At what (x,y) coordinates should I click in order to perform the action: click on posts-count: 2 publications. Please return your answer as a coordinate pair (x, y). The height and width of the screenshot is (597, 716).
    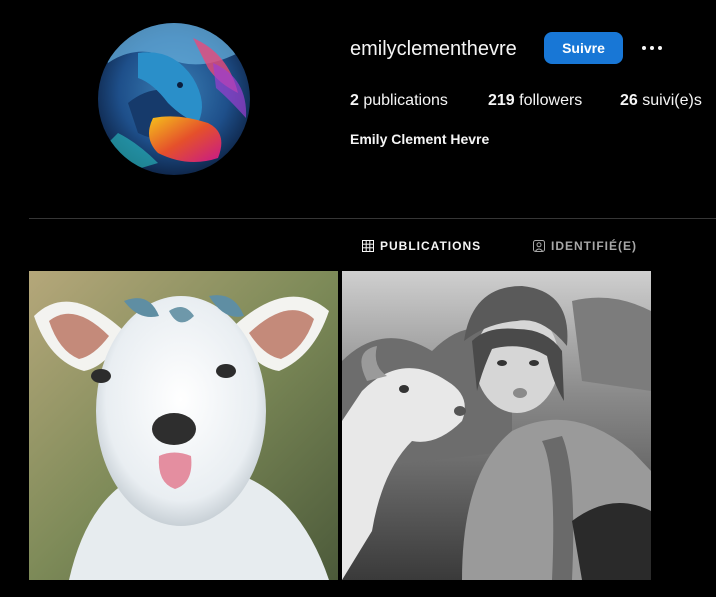
    Looking at the image, I should click on (399, 101).